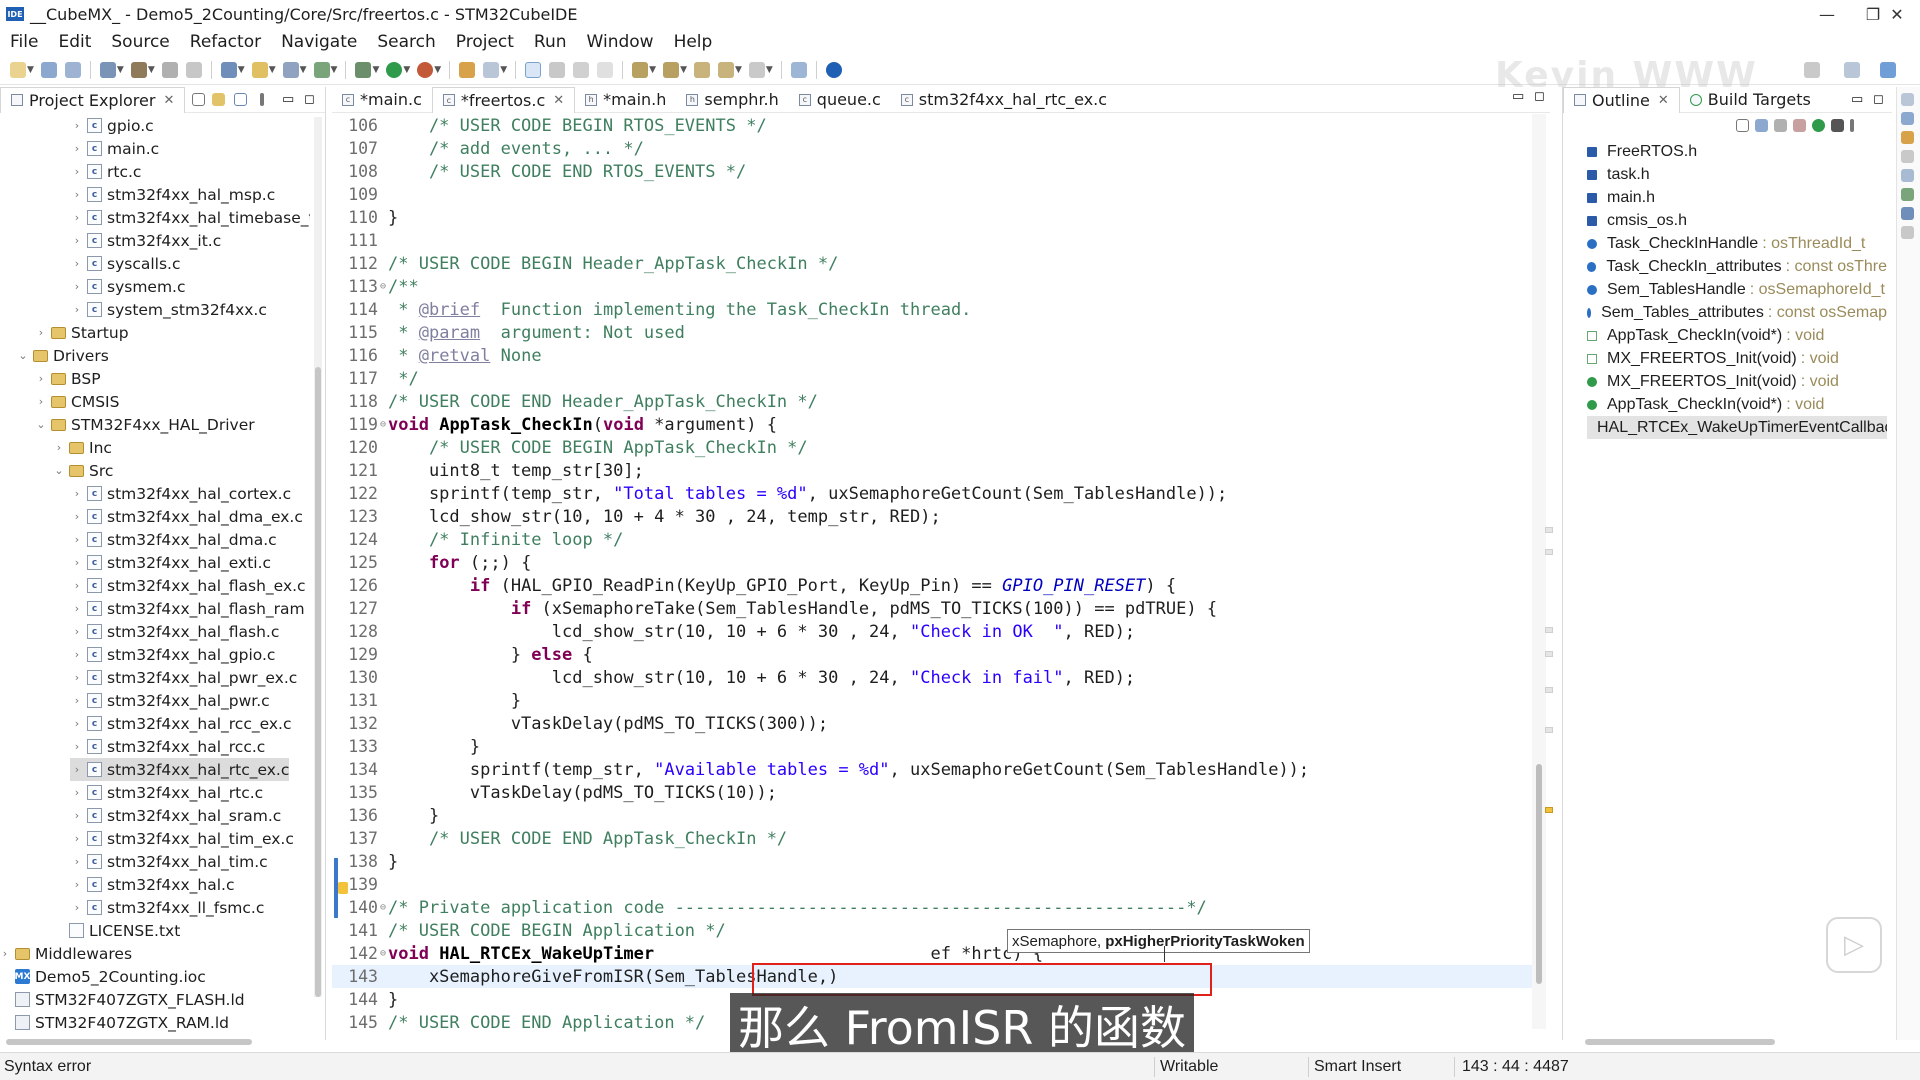 The width and height of the screenshot is (1920, 1080). What do you see at coordinates (225, 42) in the screenshot?
I see `menu-refactor: Refactor` at bounding box center [225, 42].